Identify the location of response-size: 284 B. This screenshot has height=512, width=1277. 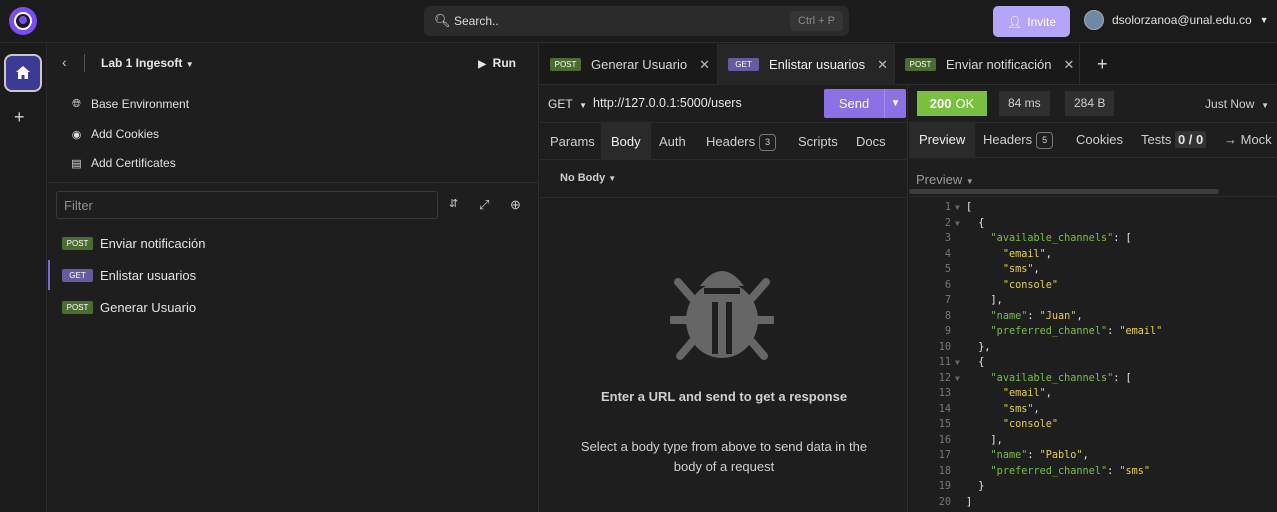
(1090, 103).